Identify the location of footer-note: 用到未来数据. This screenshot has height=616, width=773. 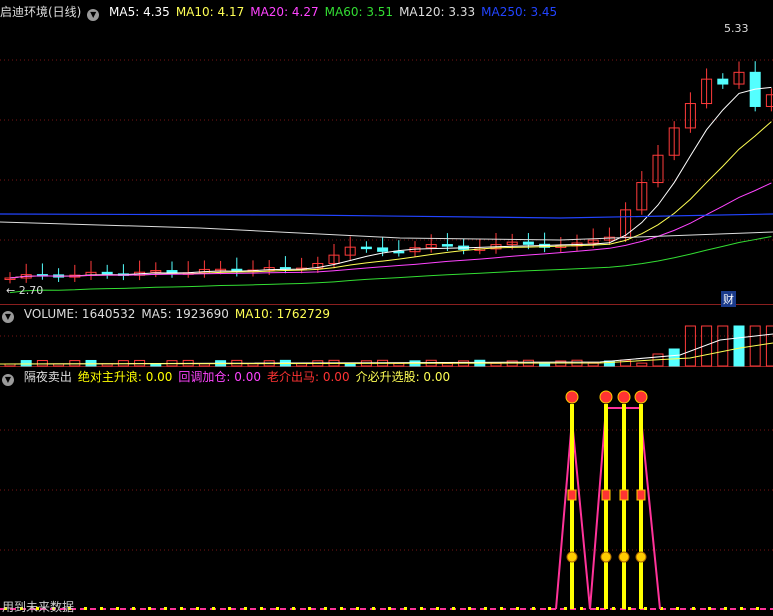
(38, 607).